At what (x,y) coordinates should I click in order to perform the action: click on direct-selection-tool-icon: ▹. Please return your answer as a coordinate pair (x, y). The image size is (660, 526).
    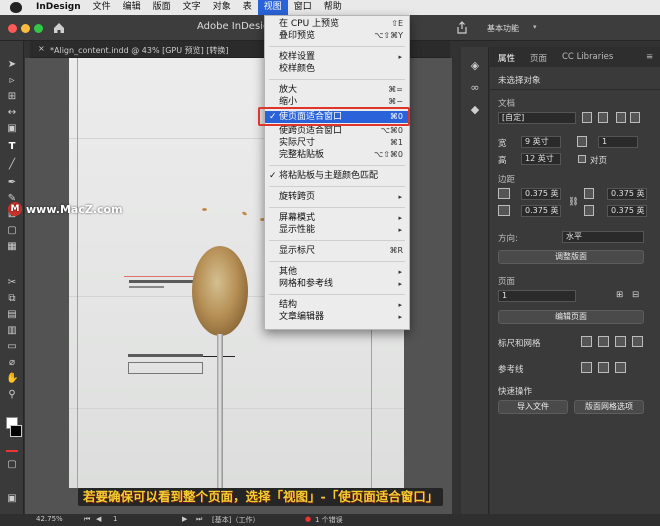
    Looking at the image, I should click on (12, 81).